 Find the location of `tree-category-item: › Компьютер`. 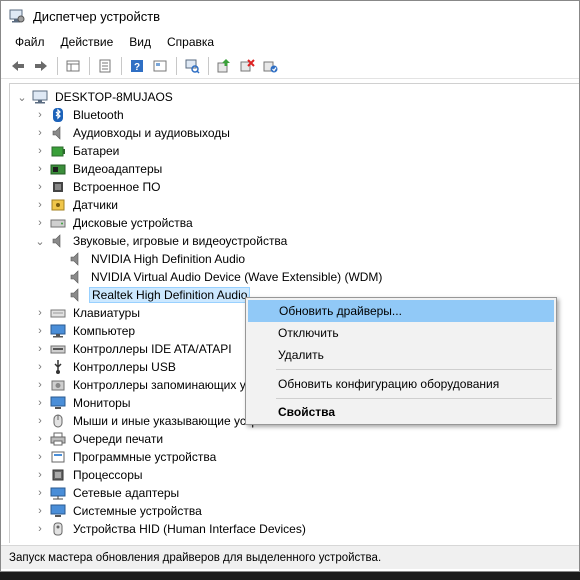

tree-category-item: › Компьютер is located at coordinates (85, 331).